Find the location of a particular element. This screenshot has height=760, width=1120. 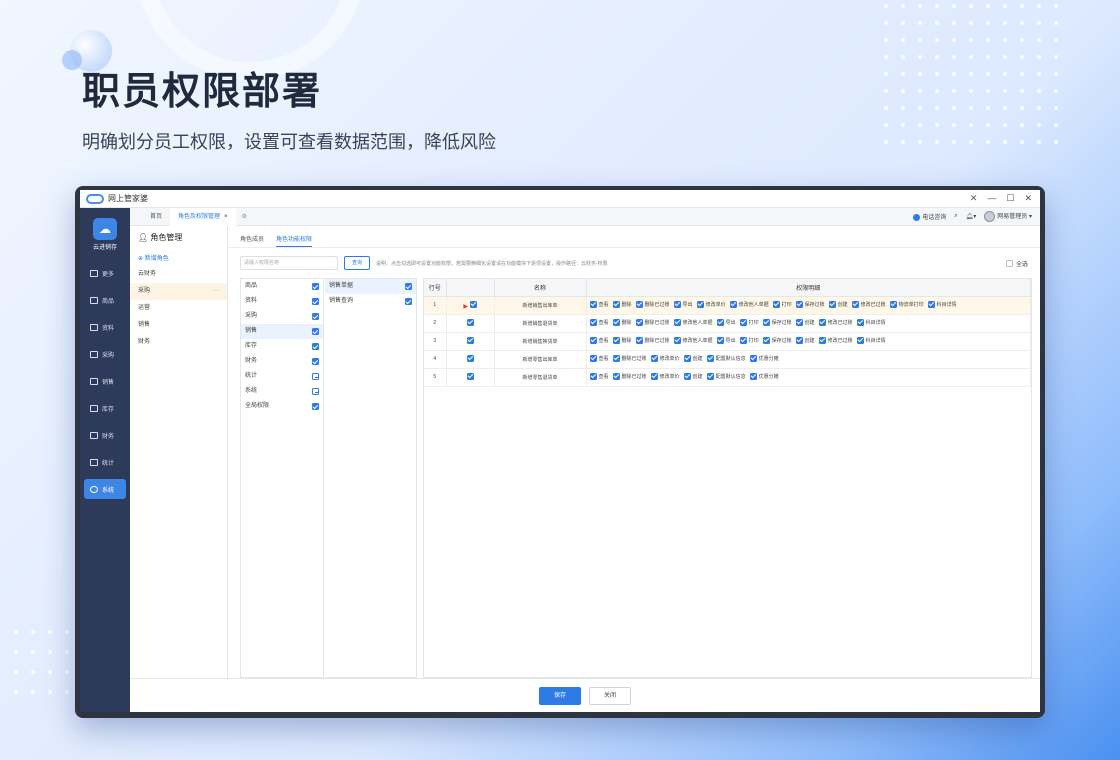

query-button: 查询 is located at coordinates (357, 263).